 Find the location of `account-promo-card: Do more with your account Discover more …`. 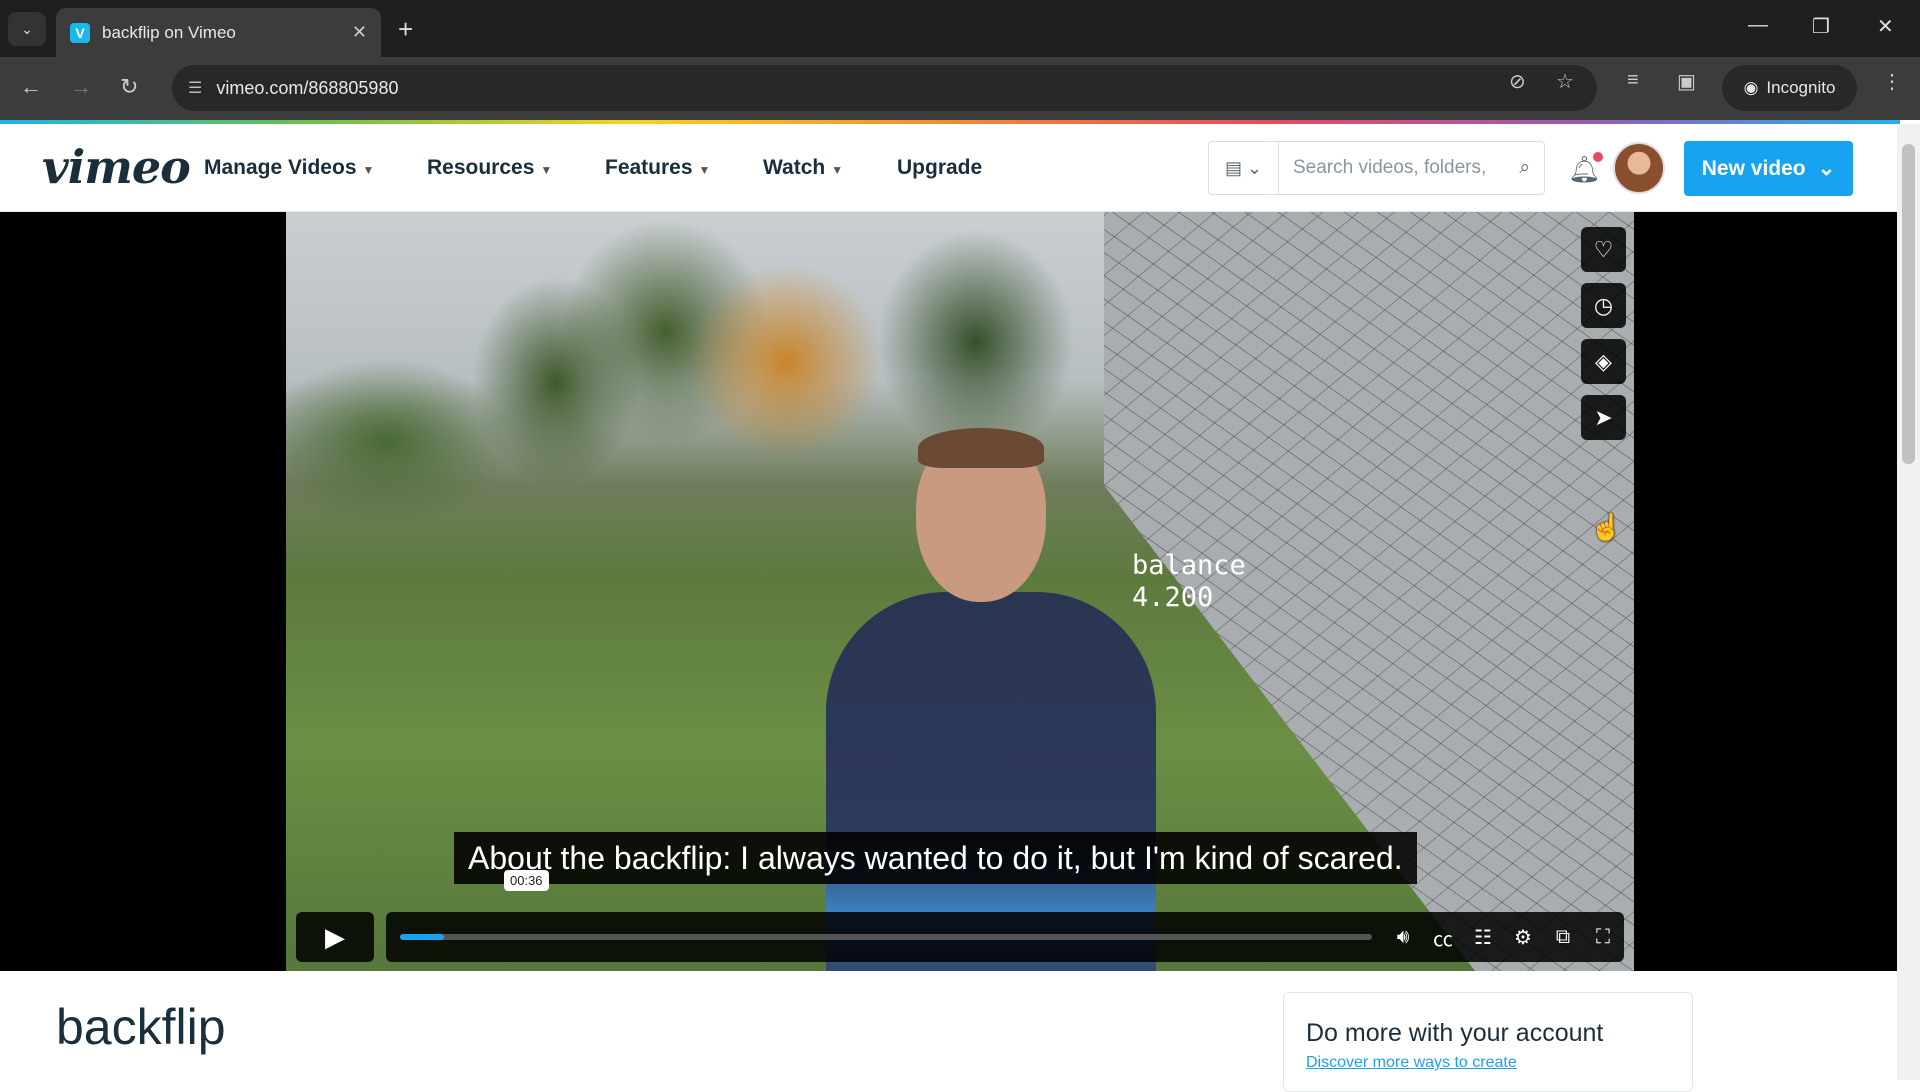

account-promo-card: Do more with your account Discover more … is located at coordinates (1488, 1042).